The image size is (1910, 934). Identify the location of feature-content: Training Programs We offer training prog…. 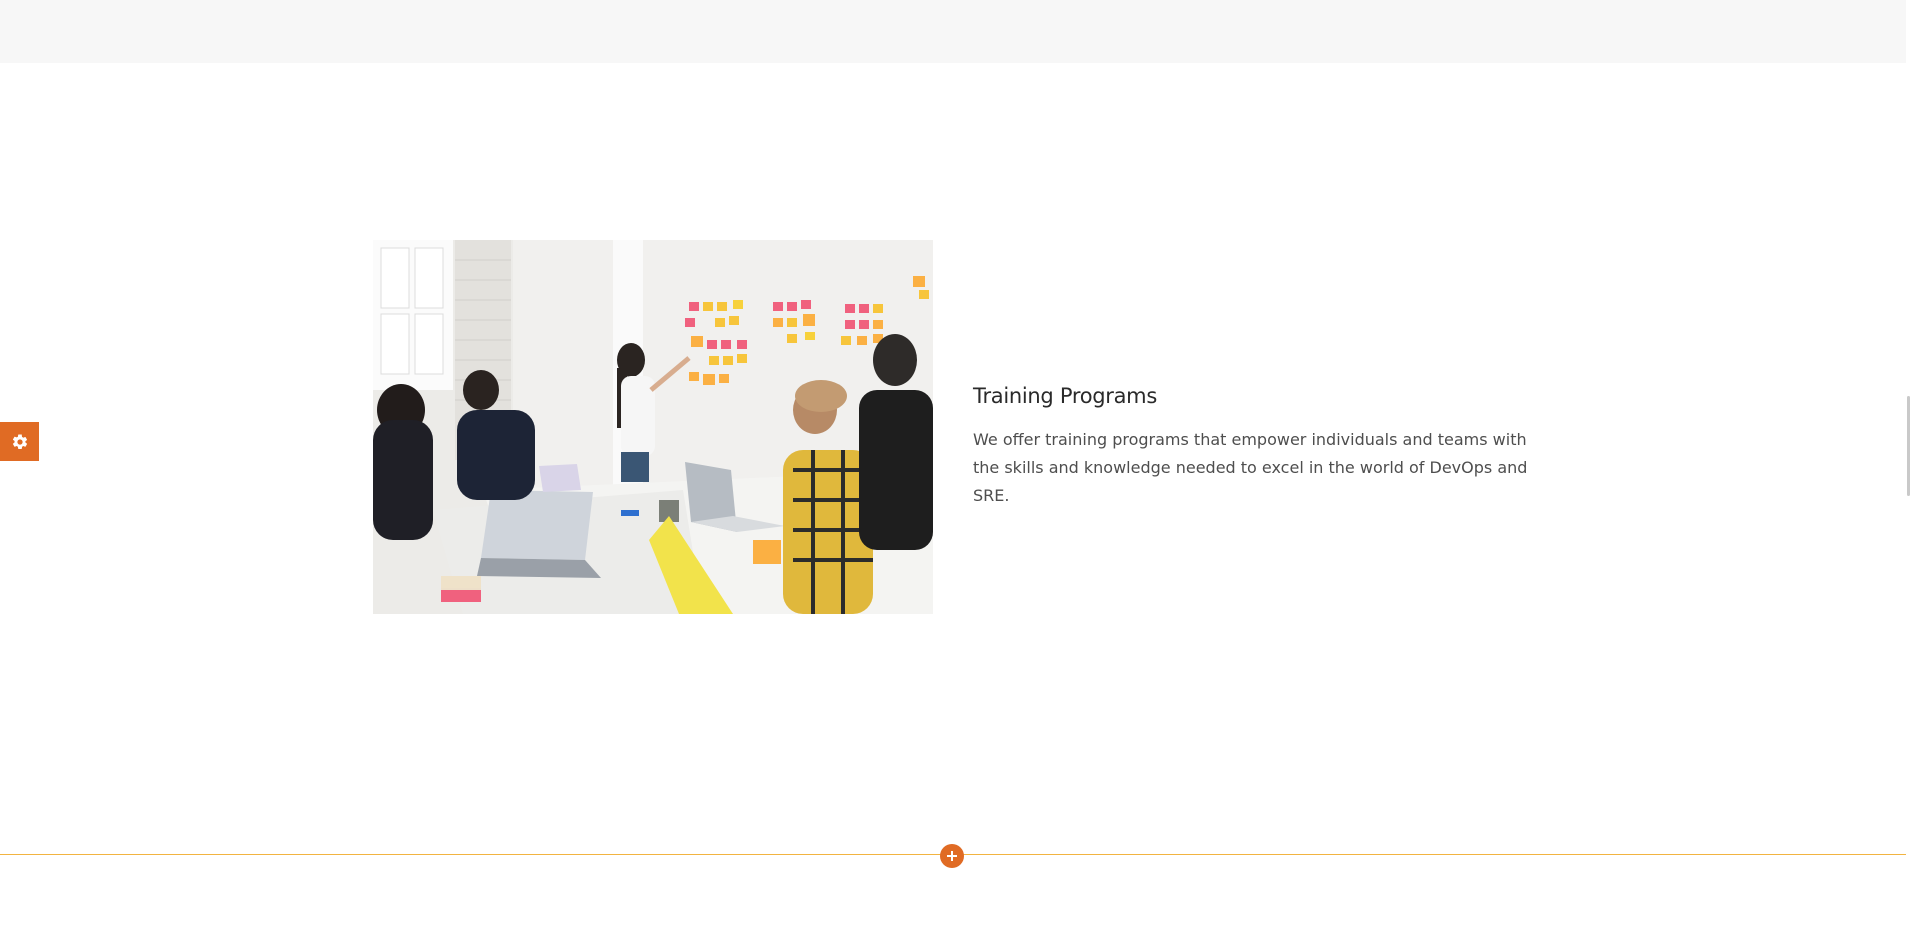
(1253, 447).